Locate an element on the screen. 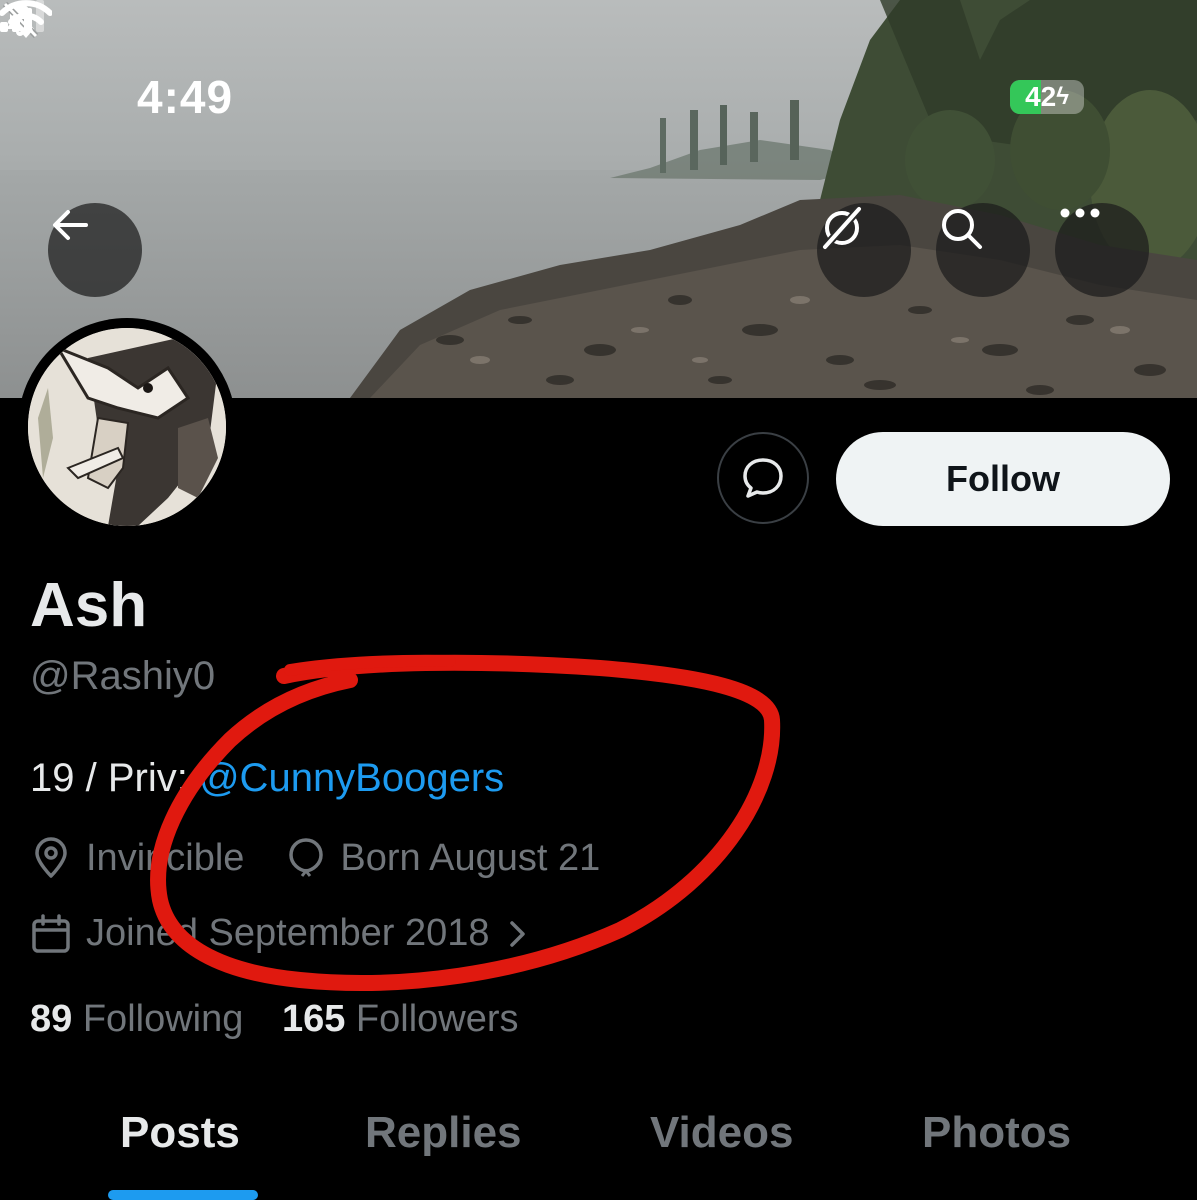 Image resolution: width=1197 pixels, height=1200 pixels. arrow-left-icon is located at coordinates (70, 225).